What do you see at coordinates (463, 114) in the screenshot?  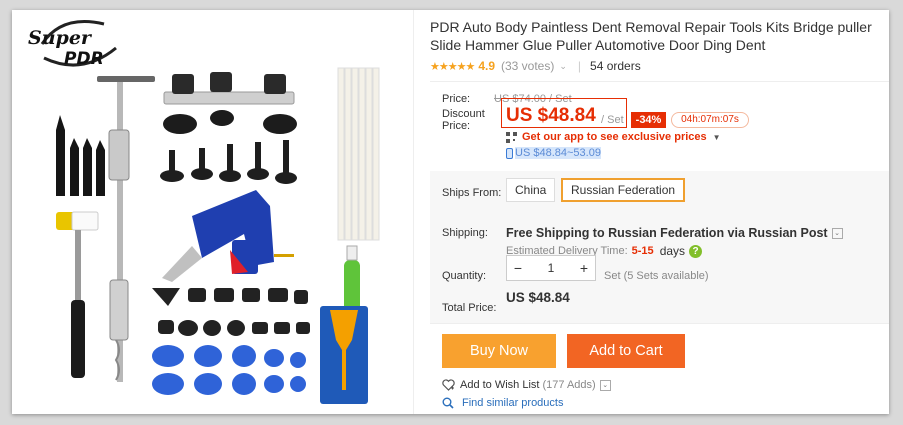 I see `discount-price-label-line1: Discount` at bounding box center [463, 114].